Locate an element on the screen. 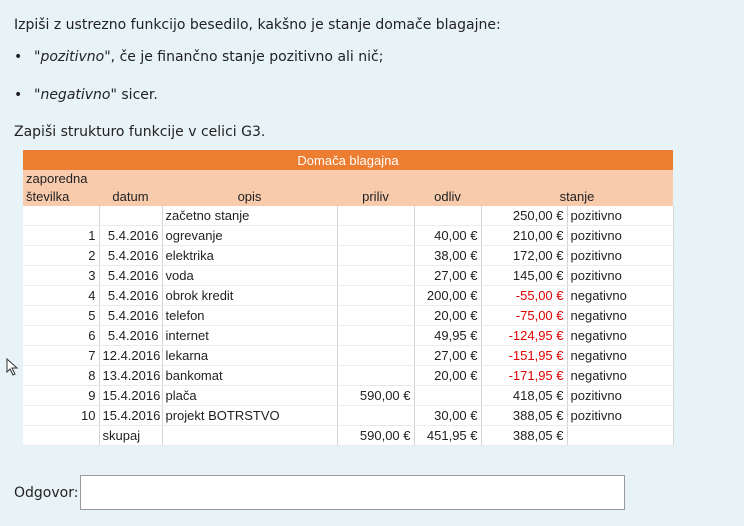 The height and width of the screenshot is (526, 744). cell-number: 9 is located at coordinates (61, 395).